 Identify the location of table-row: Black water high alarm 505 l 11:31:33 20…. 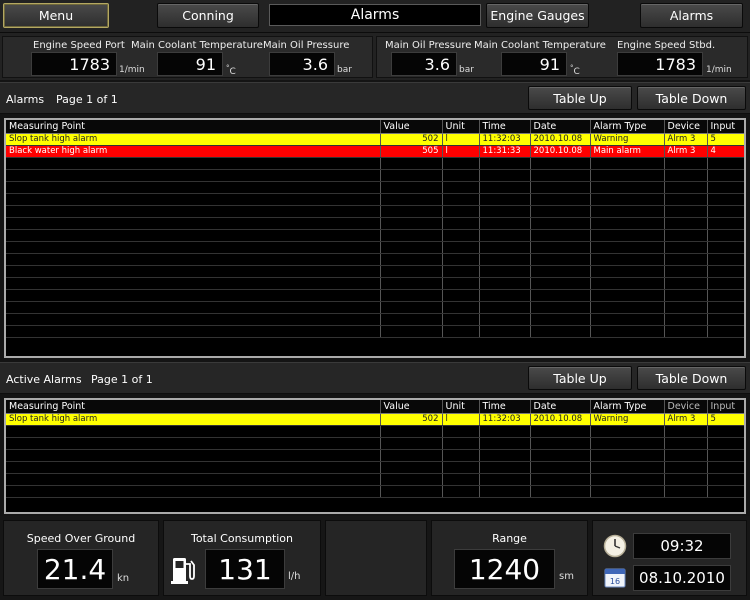
(375, 151).